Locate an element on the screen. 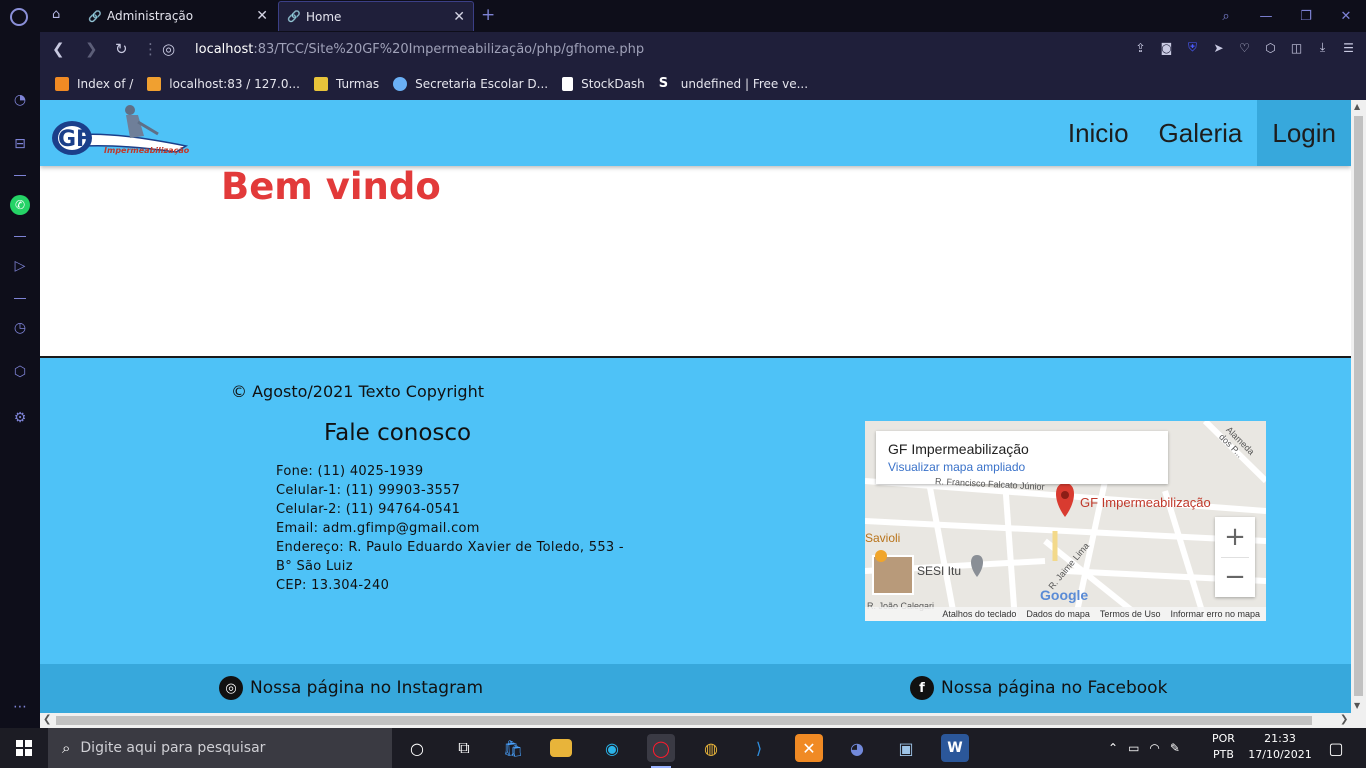 The image size is (1366, 768). map-footer-terms: Termos de Uso is located at coordinates (1130, 614).